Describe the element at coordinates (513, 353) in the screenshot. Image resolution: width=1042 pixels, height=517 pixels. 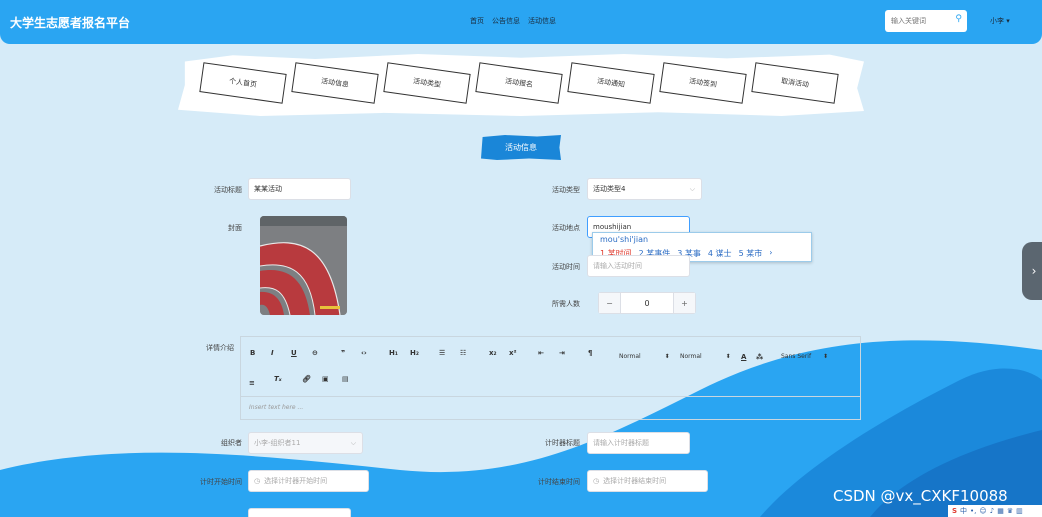
I see `superscript-icon: x²` at that location.